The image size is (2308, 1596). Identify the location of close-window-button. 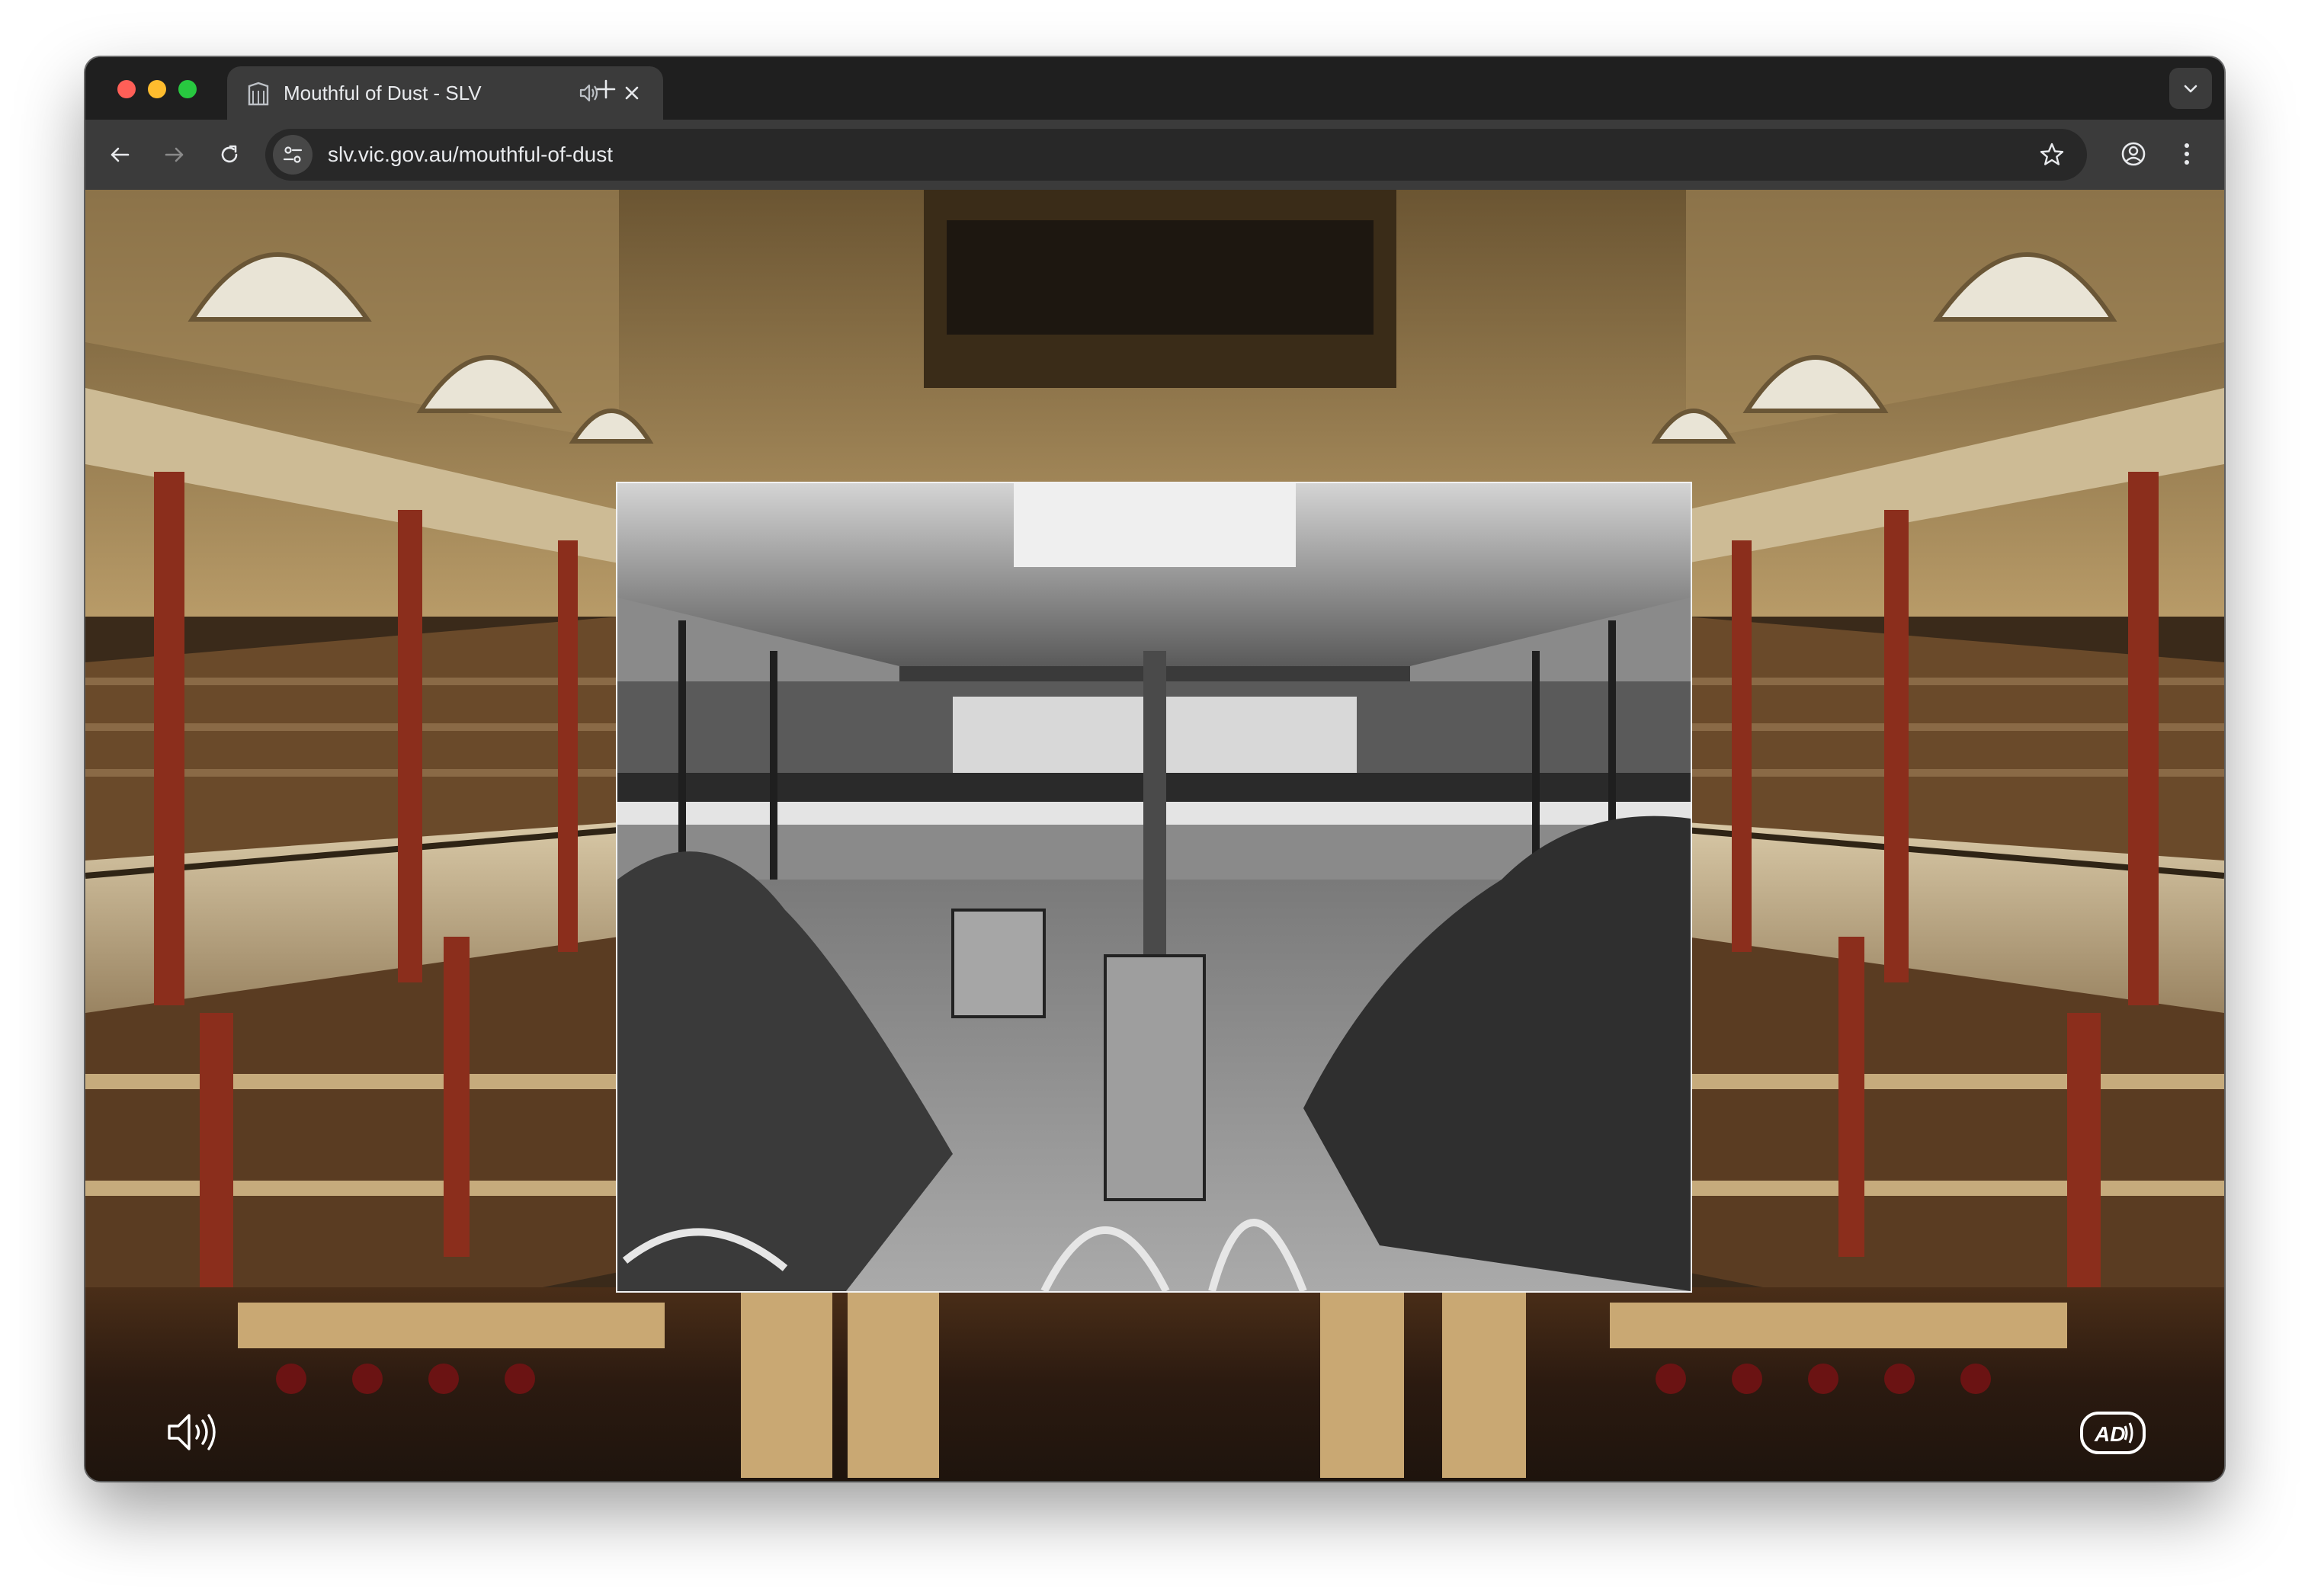
(126, 89).